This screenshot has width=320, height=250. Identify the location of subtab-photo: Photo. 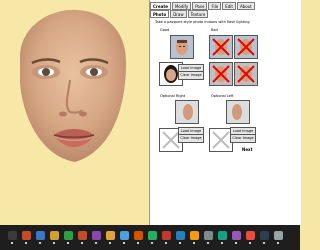
(160, 14).